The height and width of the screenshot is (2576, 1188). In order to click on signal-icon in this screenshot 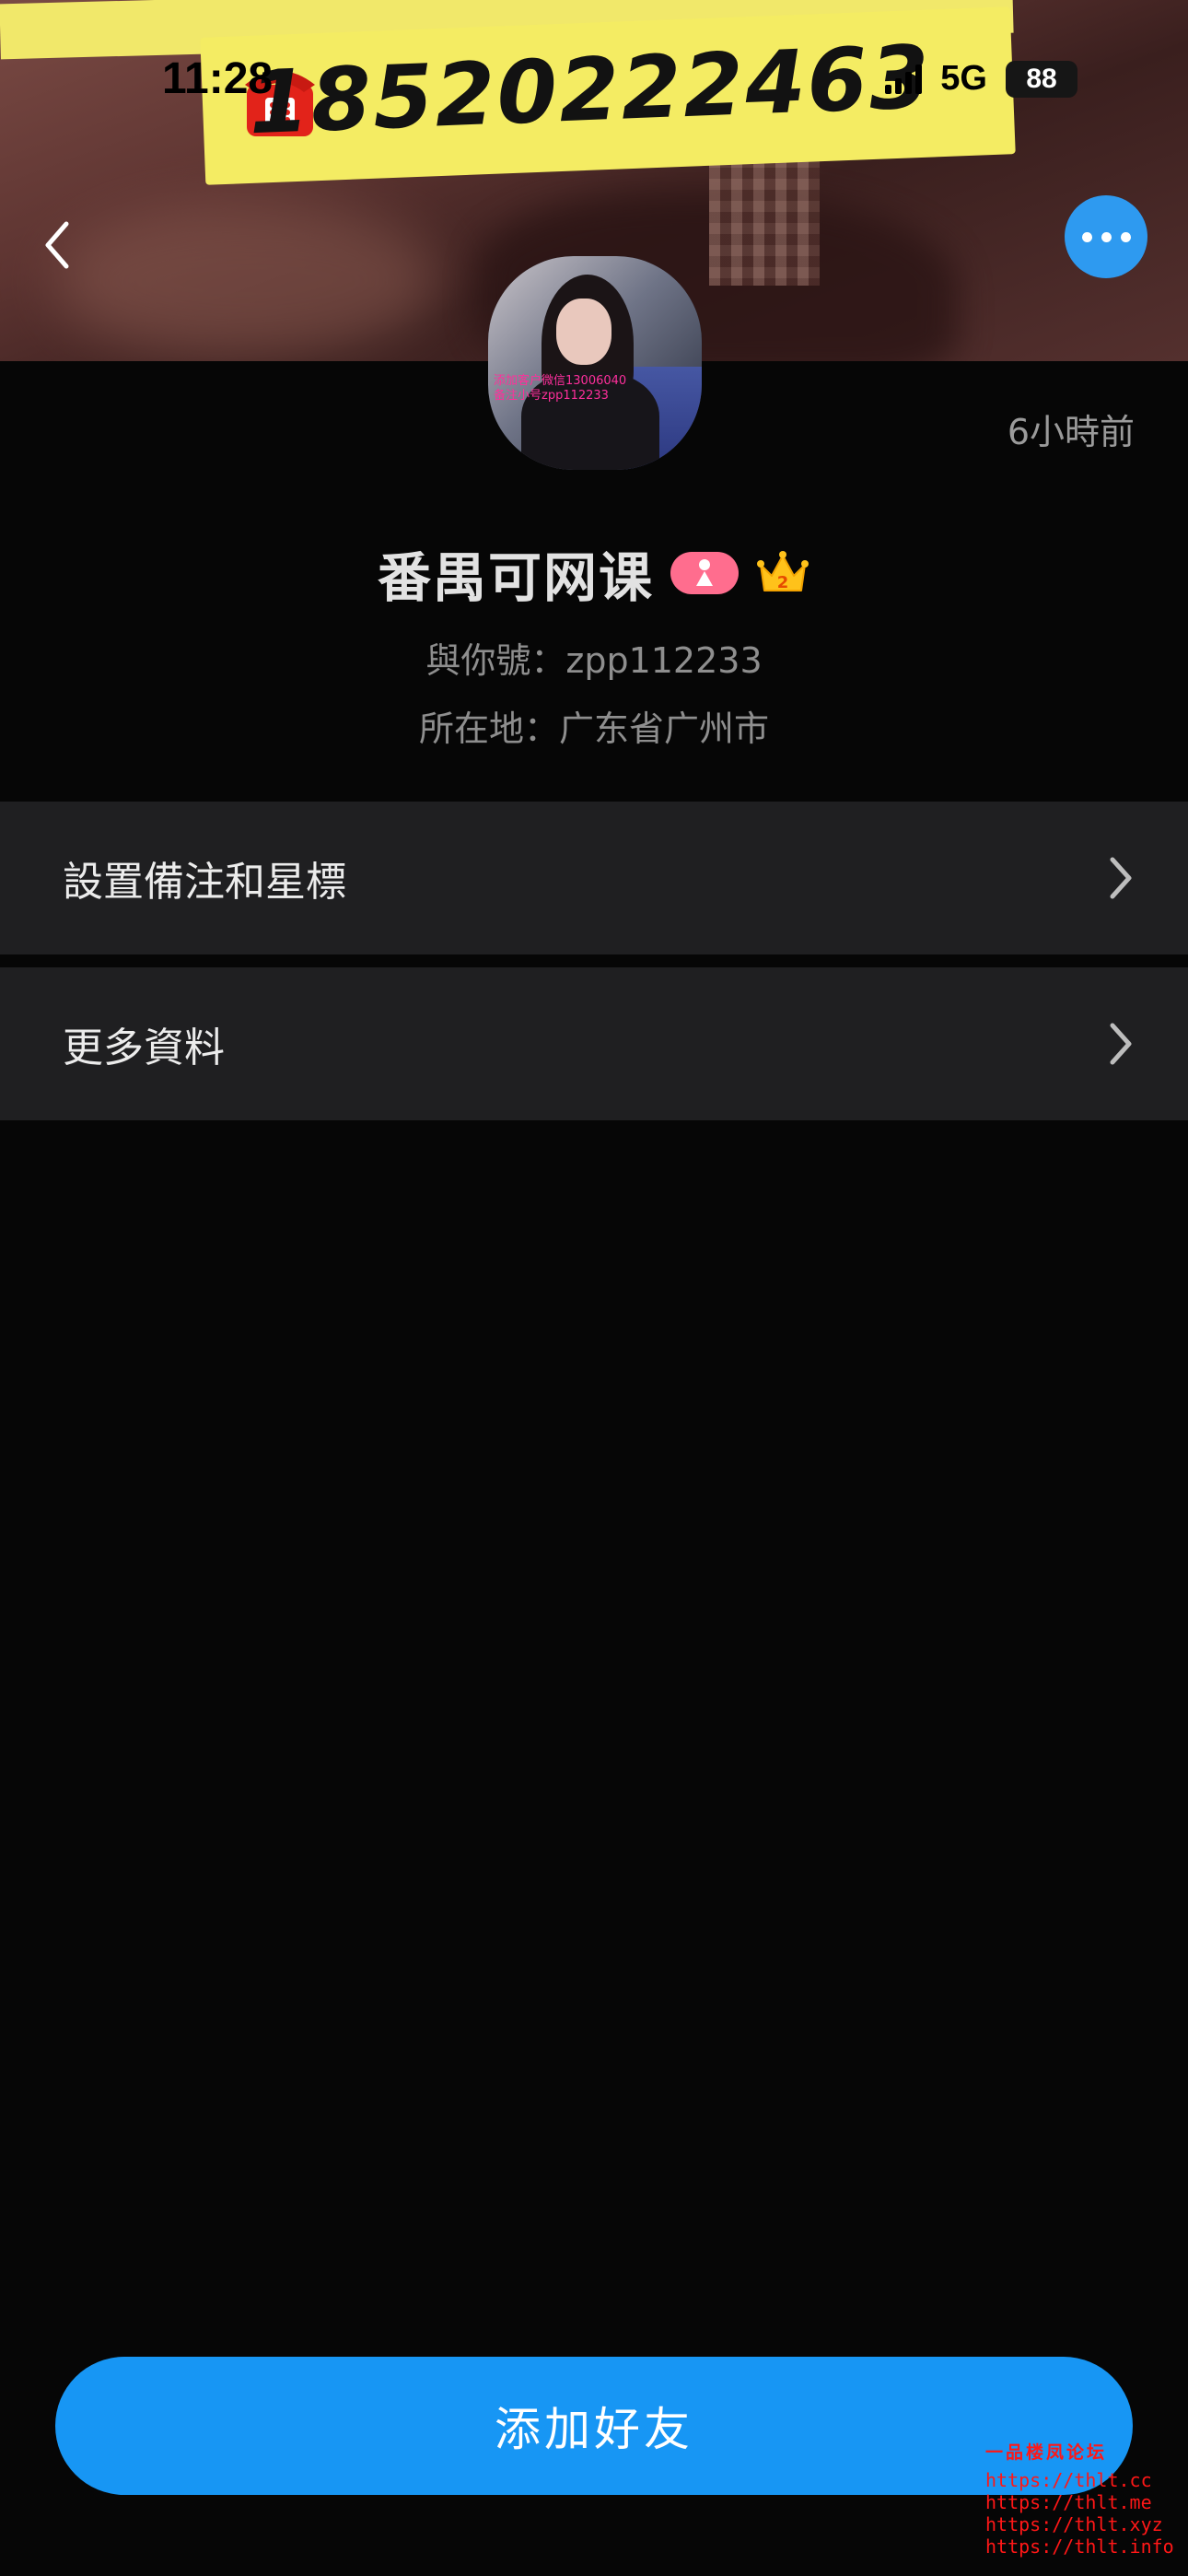, I will do `click(904, 79)`.